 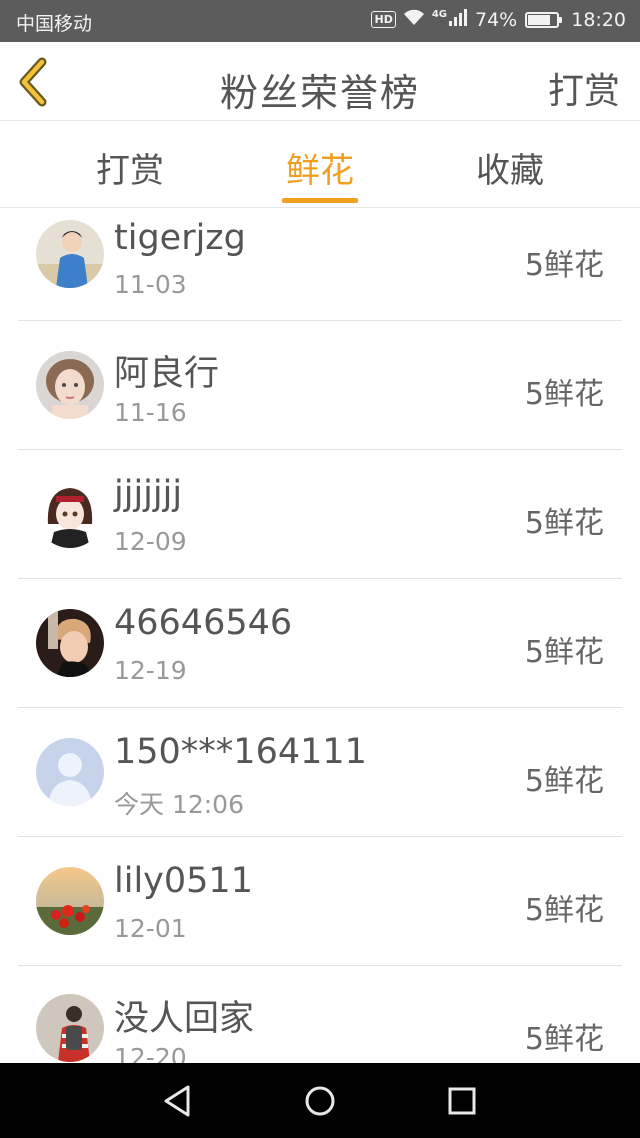 I want to click on list-item: 150***164111 今天 12:06 5鲜花, so click(x=320, y=772).